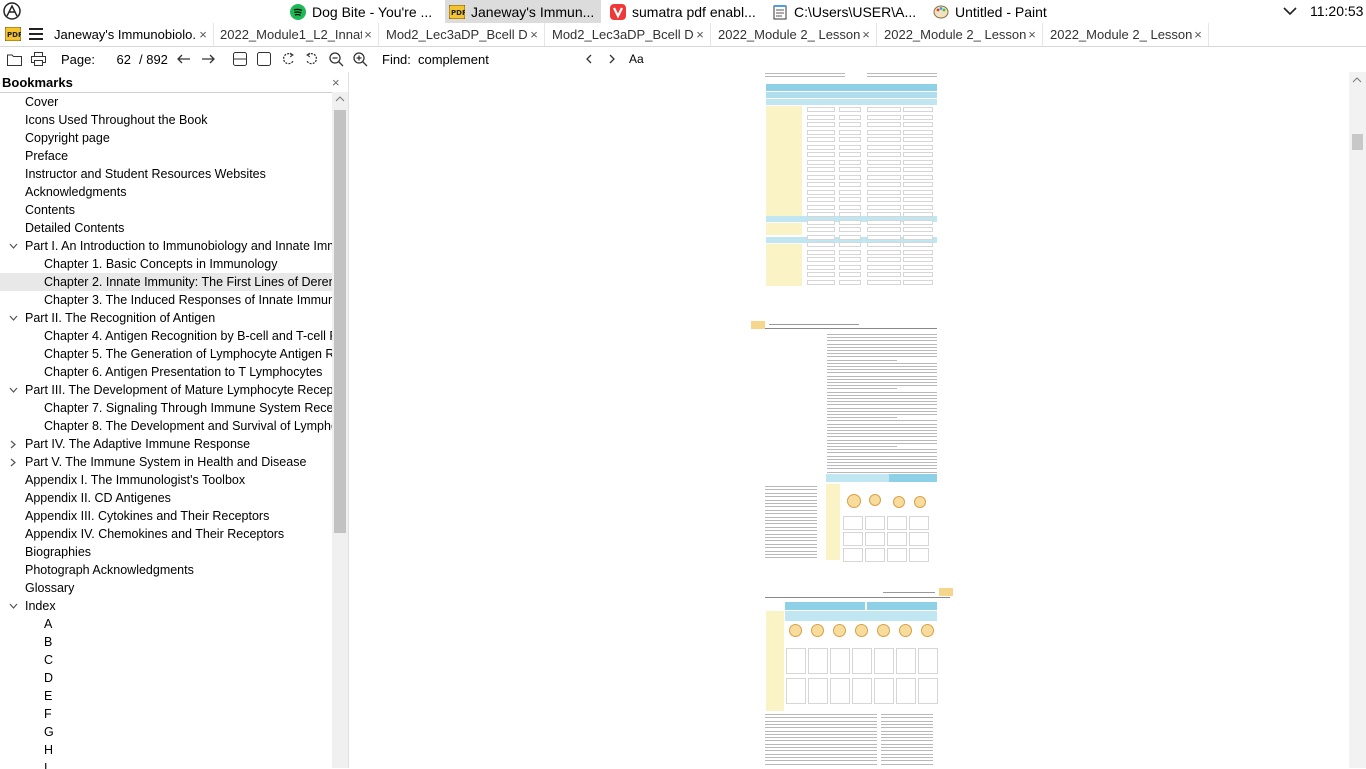 This screenshot has width=1366, height=769. What do you see at coordinates (264, 59) in the screenshot?
I see `single-page-layout-icon` at bounding box center [264, 59].